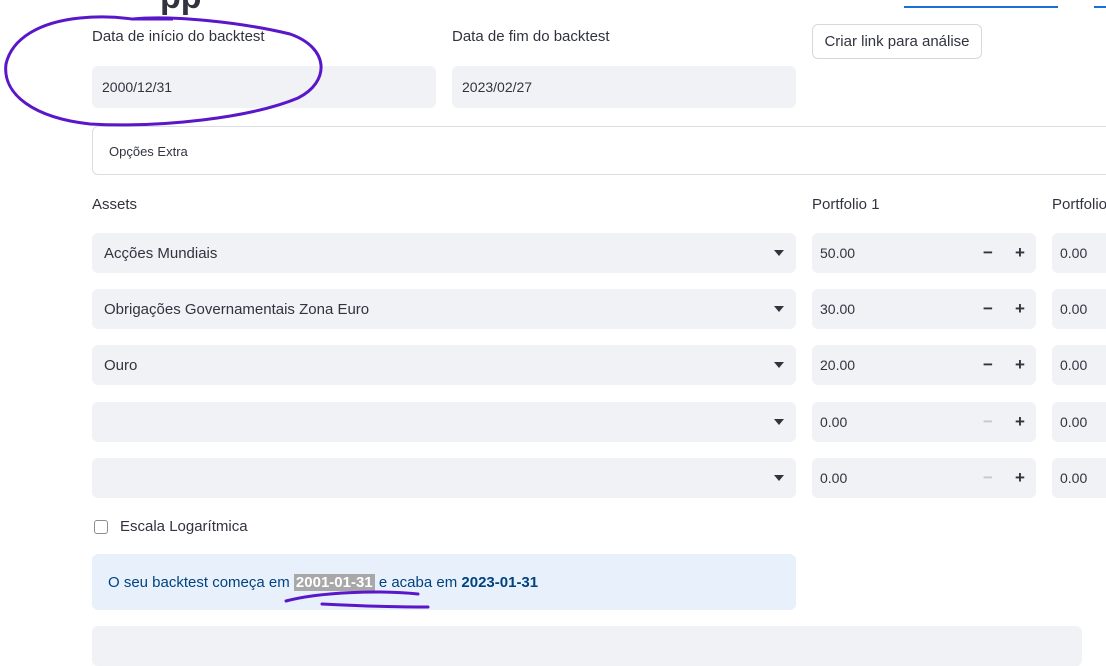 This screenshot has height=666, width=1106. What do you see at coordinates (1079, 204) in the screenshot?
I see `portfolio-2-header: Portfolio` at bounding box center [1079, 204].